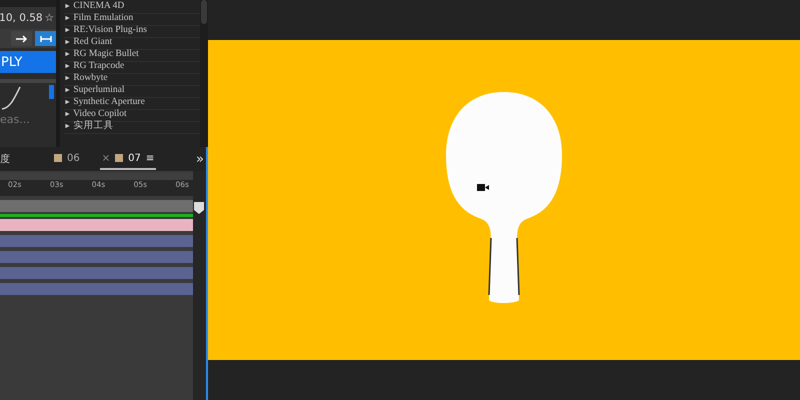 Image resolution: width=800 pixels, height=400 pixels. I want to click on easing-value: 10, 0.58, so click(21, 18).